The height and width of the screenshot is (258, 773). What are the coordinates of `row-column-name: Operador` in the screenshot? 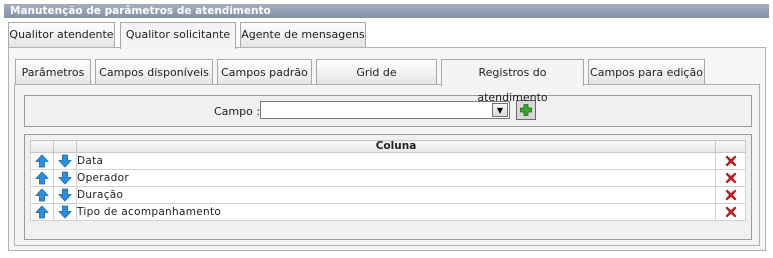 It's located at (396, 178).